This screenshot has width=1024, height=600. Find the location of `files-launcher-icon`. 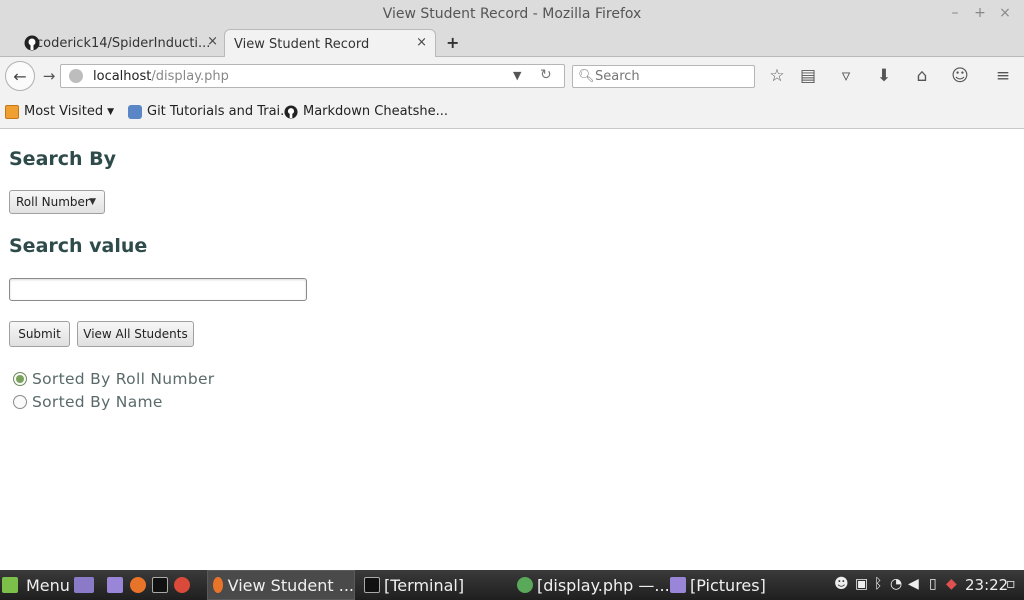

files-launcher-icon is located at coordinates (115, 585).